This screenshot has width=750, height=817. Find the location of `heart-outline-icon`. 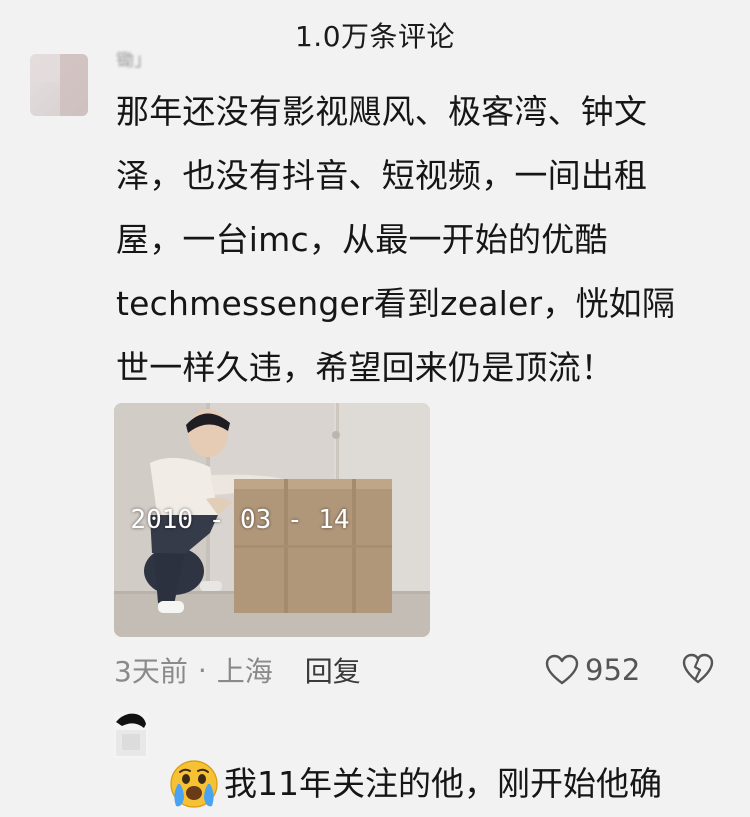

heart-outline-icon is located at coordinates (562, 669).